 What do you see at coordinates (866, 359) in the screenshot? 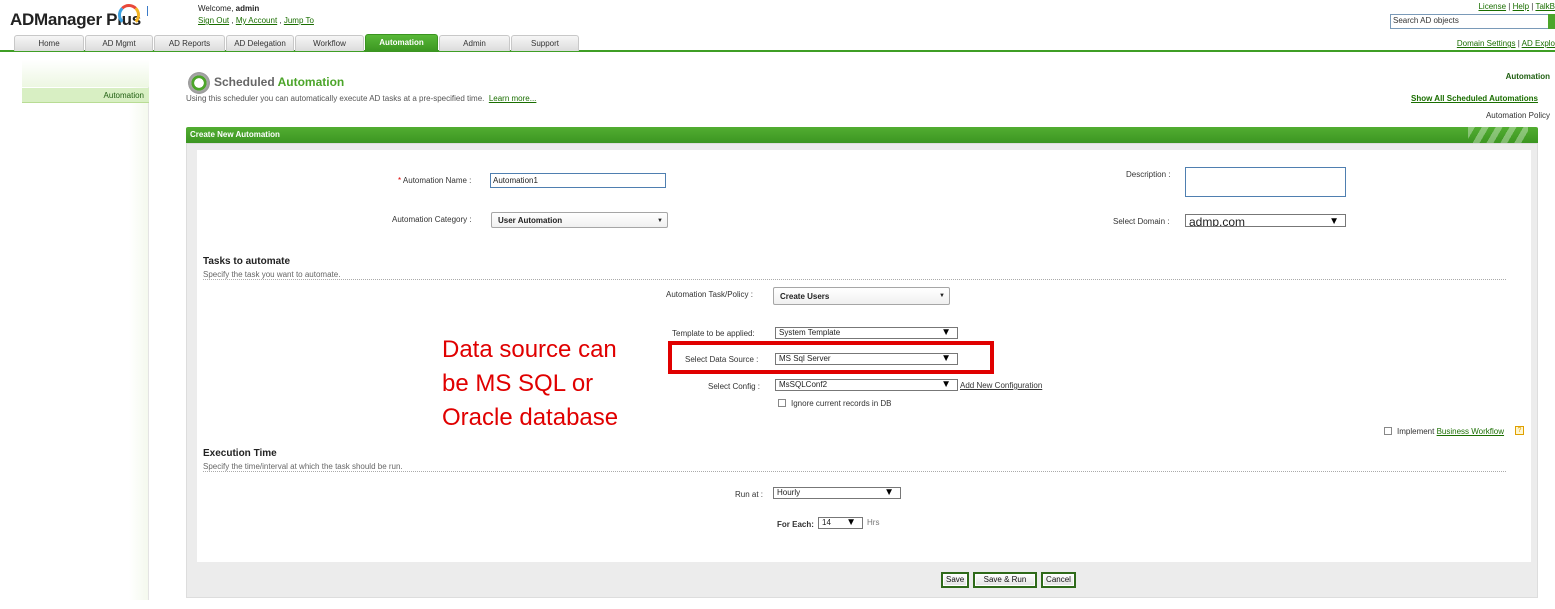
I see `data-source-dropdown: MS Sql Server ▼` at bounding box center [866, 359].